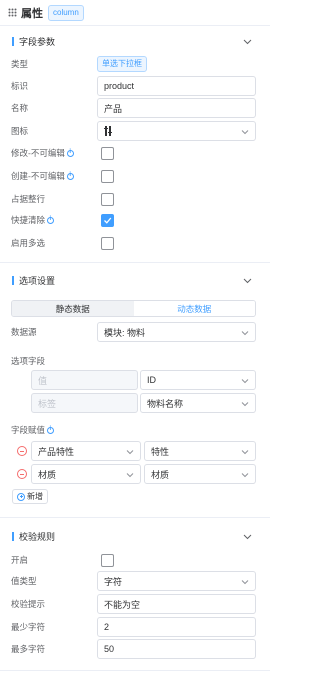 The image size is (320, 679). What do you see at coordinates (24, 332) in the screenshot?
I see `datasource-label: 数据源` at bounding box center [24, 332].